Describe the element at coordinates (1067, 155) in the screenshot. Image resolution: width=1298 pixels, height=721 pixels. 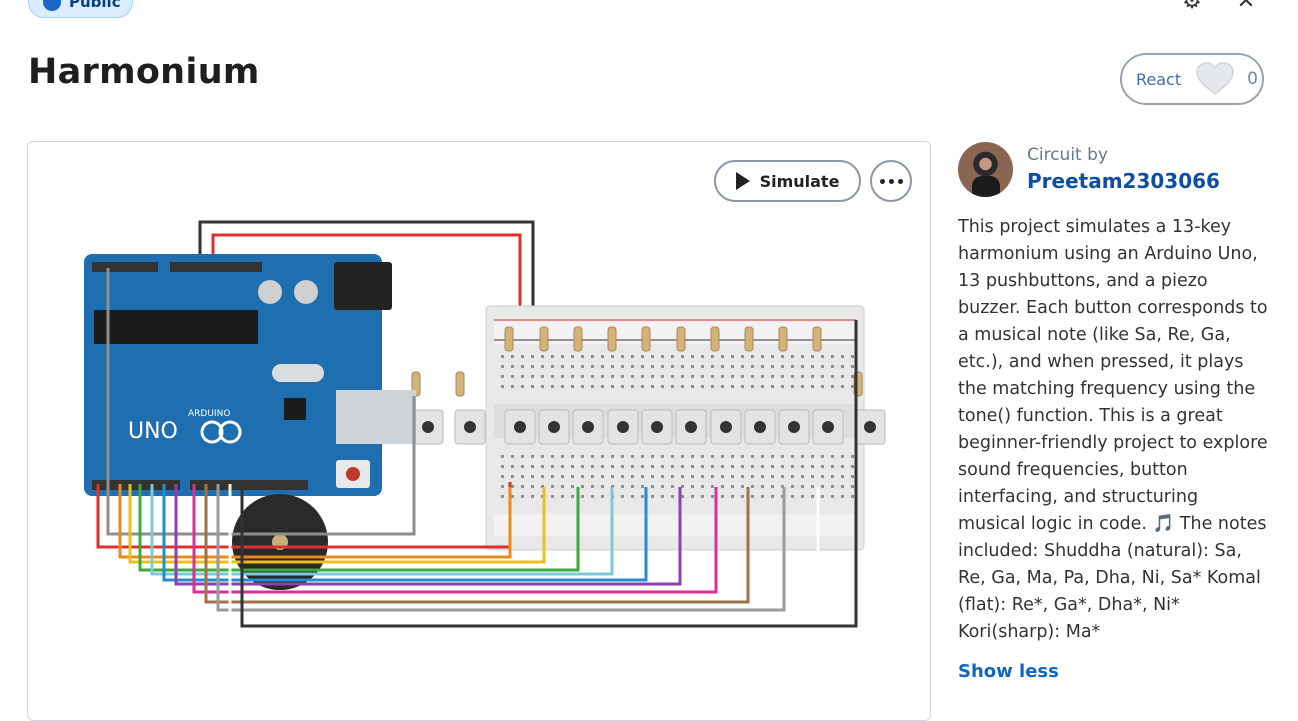
I see `circuit-by-label: Circuit by` at that location.